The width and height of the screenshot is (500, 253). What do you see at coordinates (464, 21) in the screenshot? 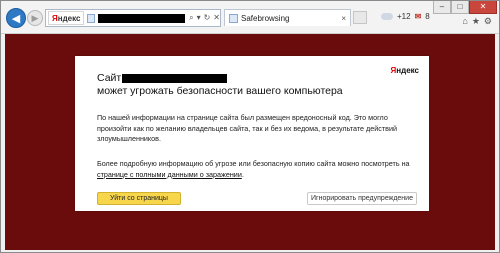
I see `home-icon: ⌂` at bounding box center [464, 21].